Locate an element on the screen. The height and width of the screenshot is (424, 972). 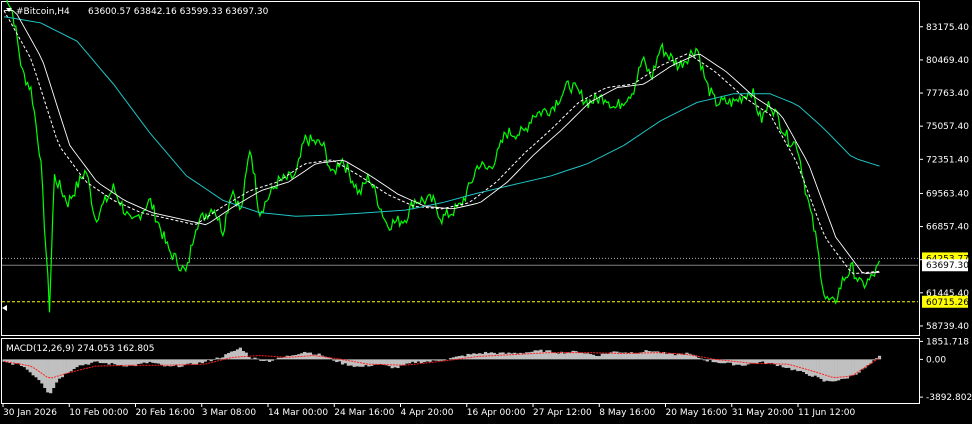
level-marker-icon is located at coordinates (4, 308).